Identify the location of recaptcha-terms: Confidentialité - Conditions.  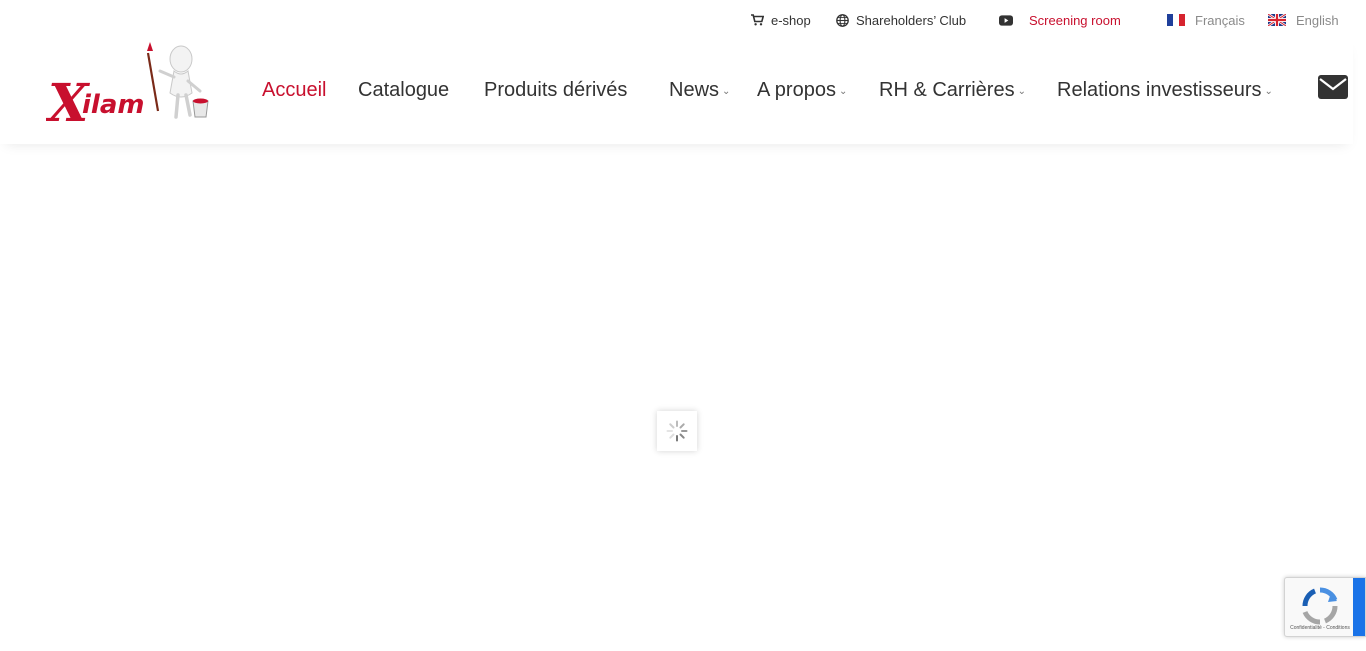
(1320, 628).